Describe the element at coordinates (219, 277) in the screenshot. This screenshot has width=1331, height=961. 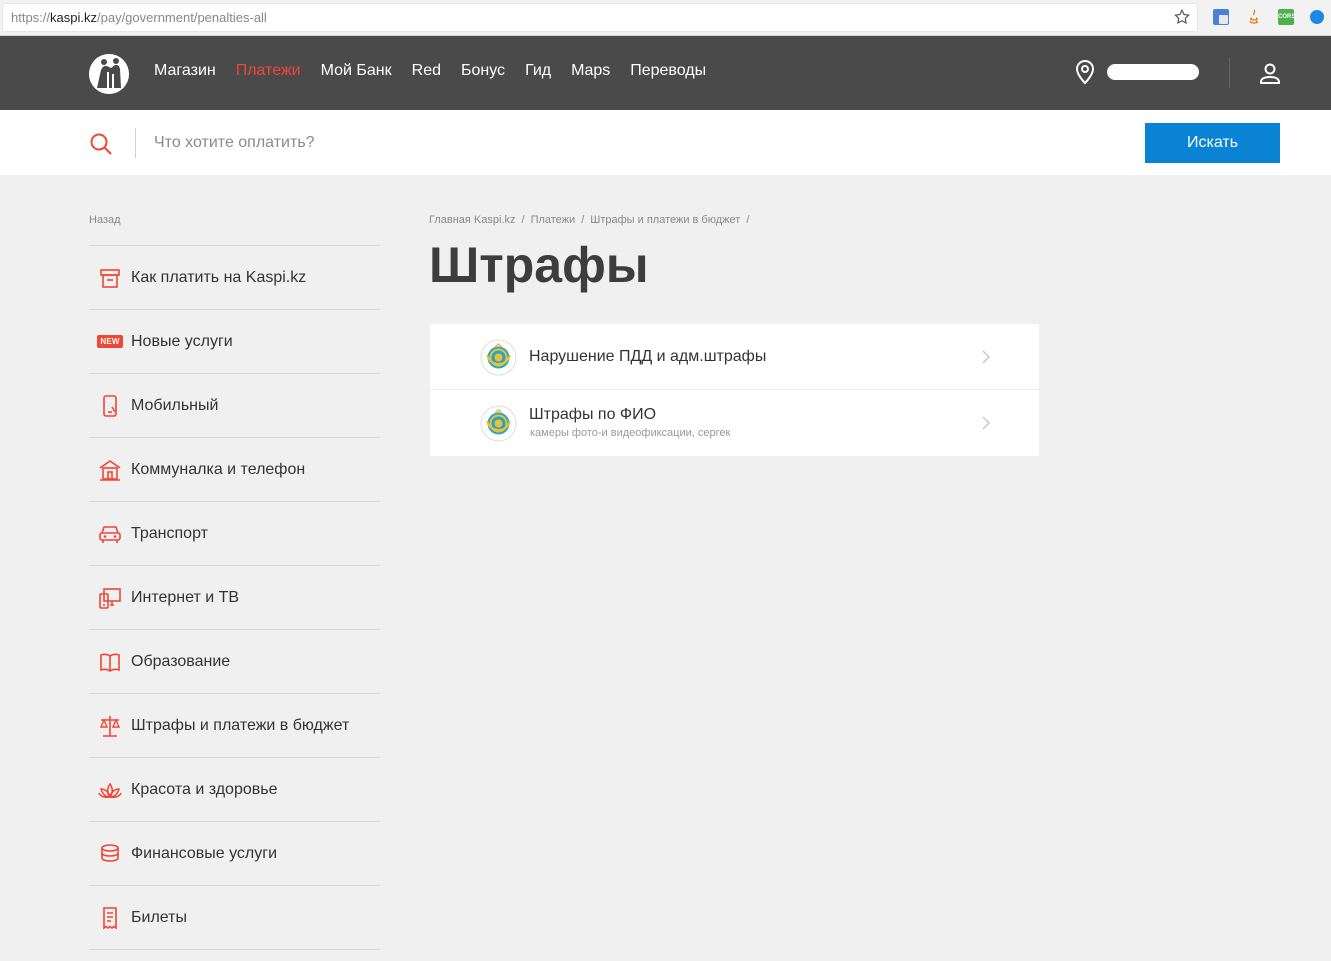
I see `sidebar-item-label: Как платить на Kaspi.kz` at that location.